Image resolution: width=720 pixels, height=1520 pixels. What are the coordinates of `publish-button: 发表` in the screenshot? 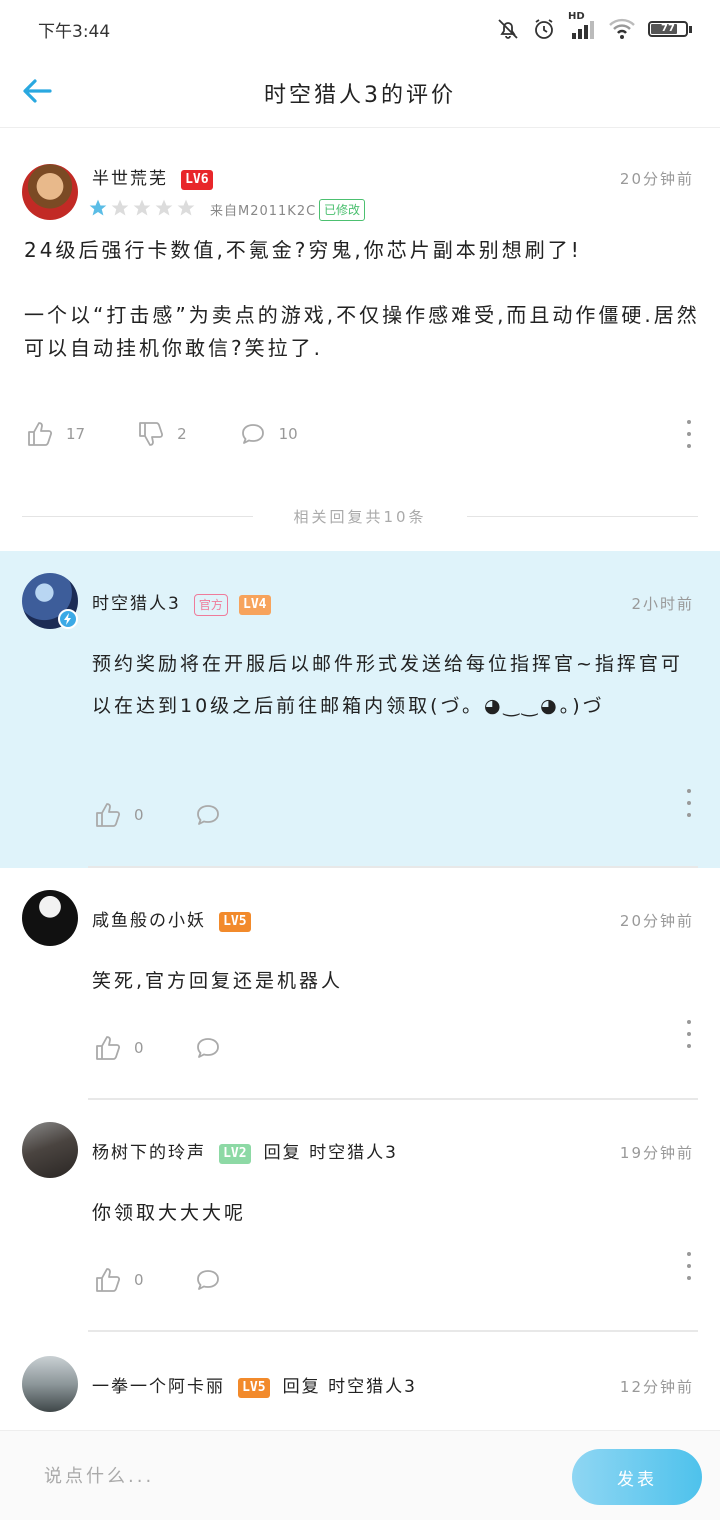 It's located at (637, 1477).